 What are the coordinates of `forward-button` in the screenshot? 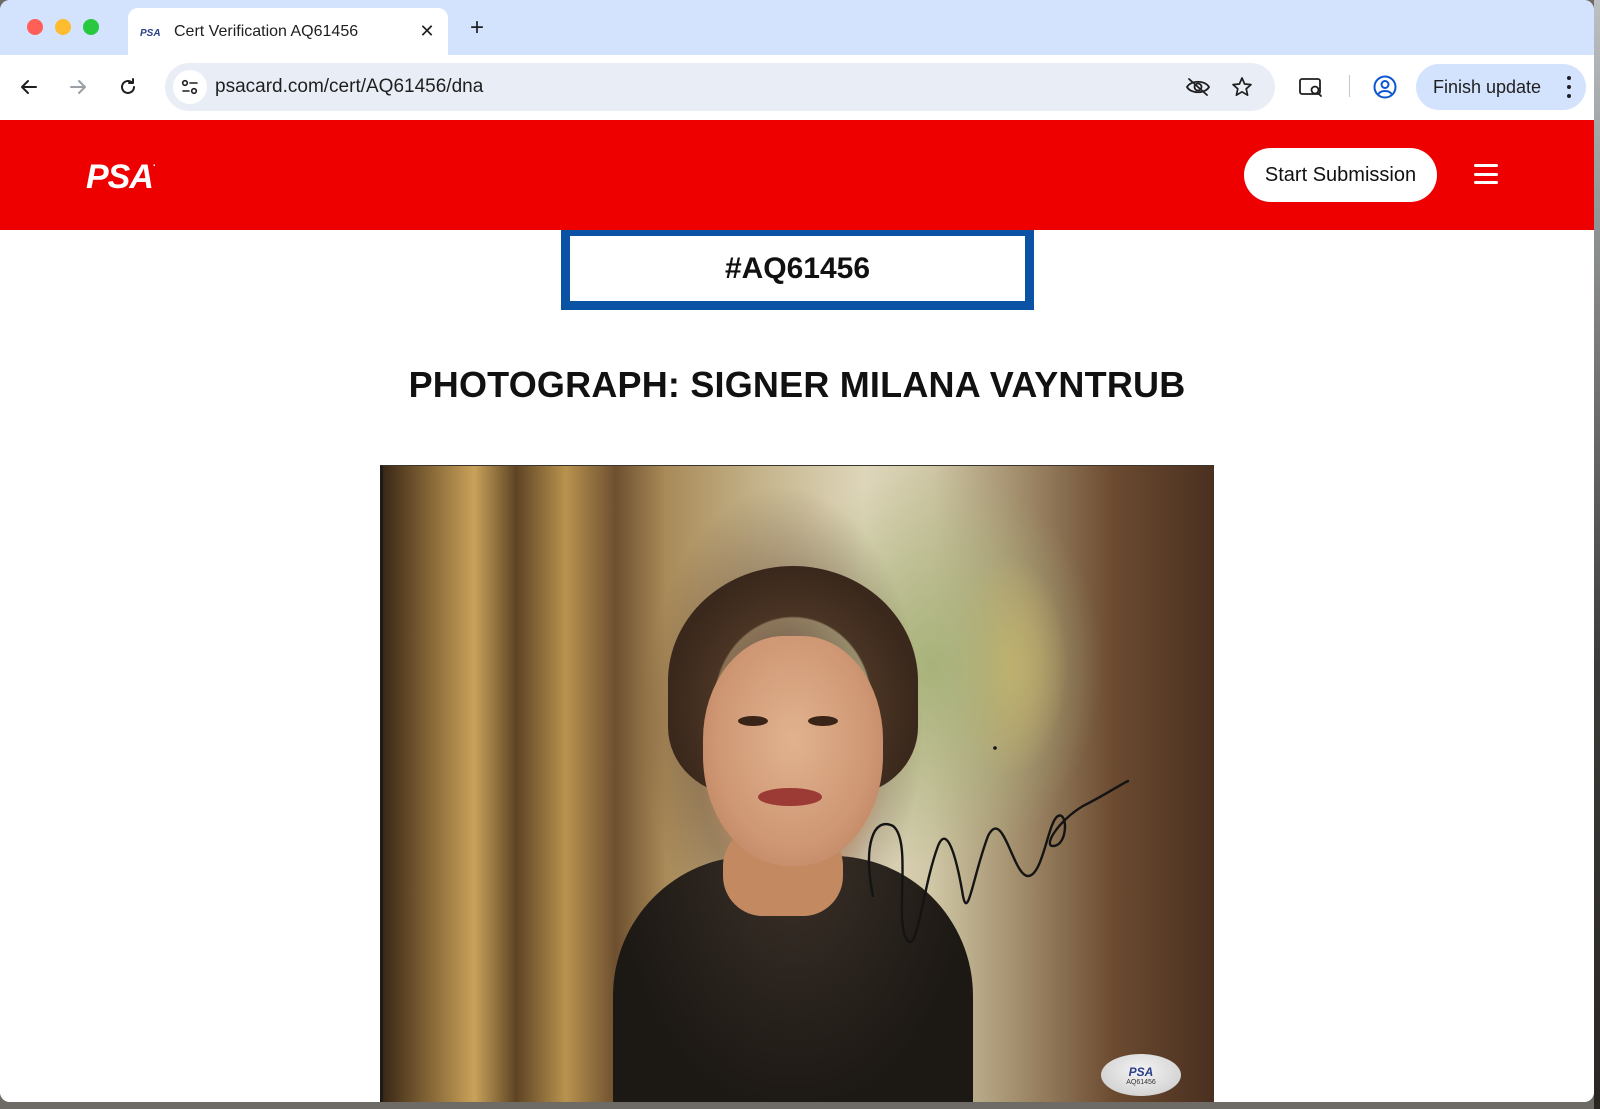 It's located at (78, 87).